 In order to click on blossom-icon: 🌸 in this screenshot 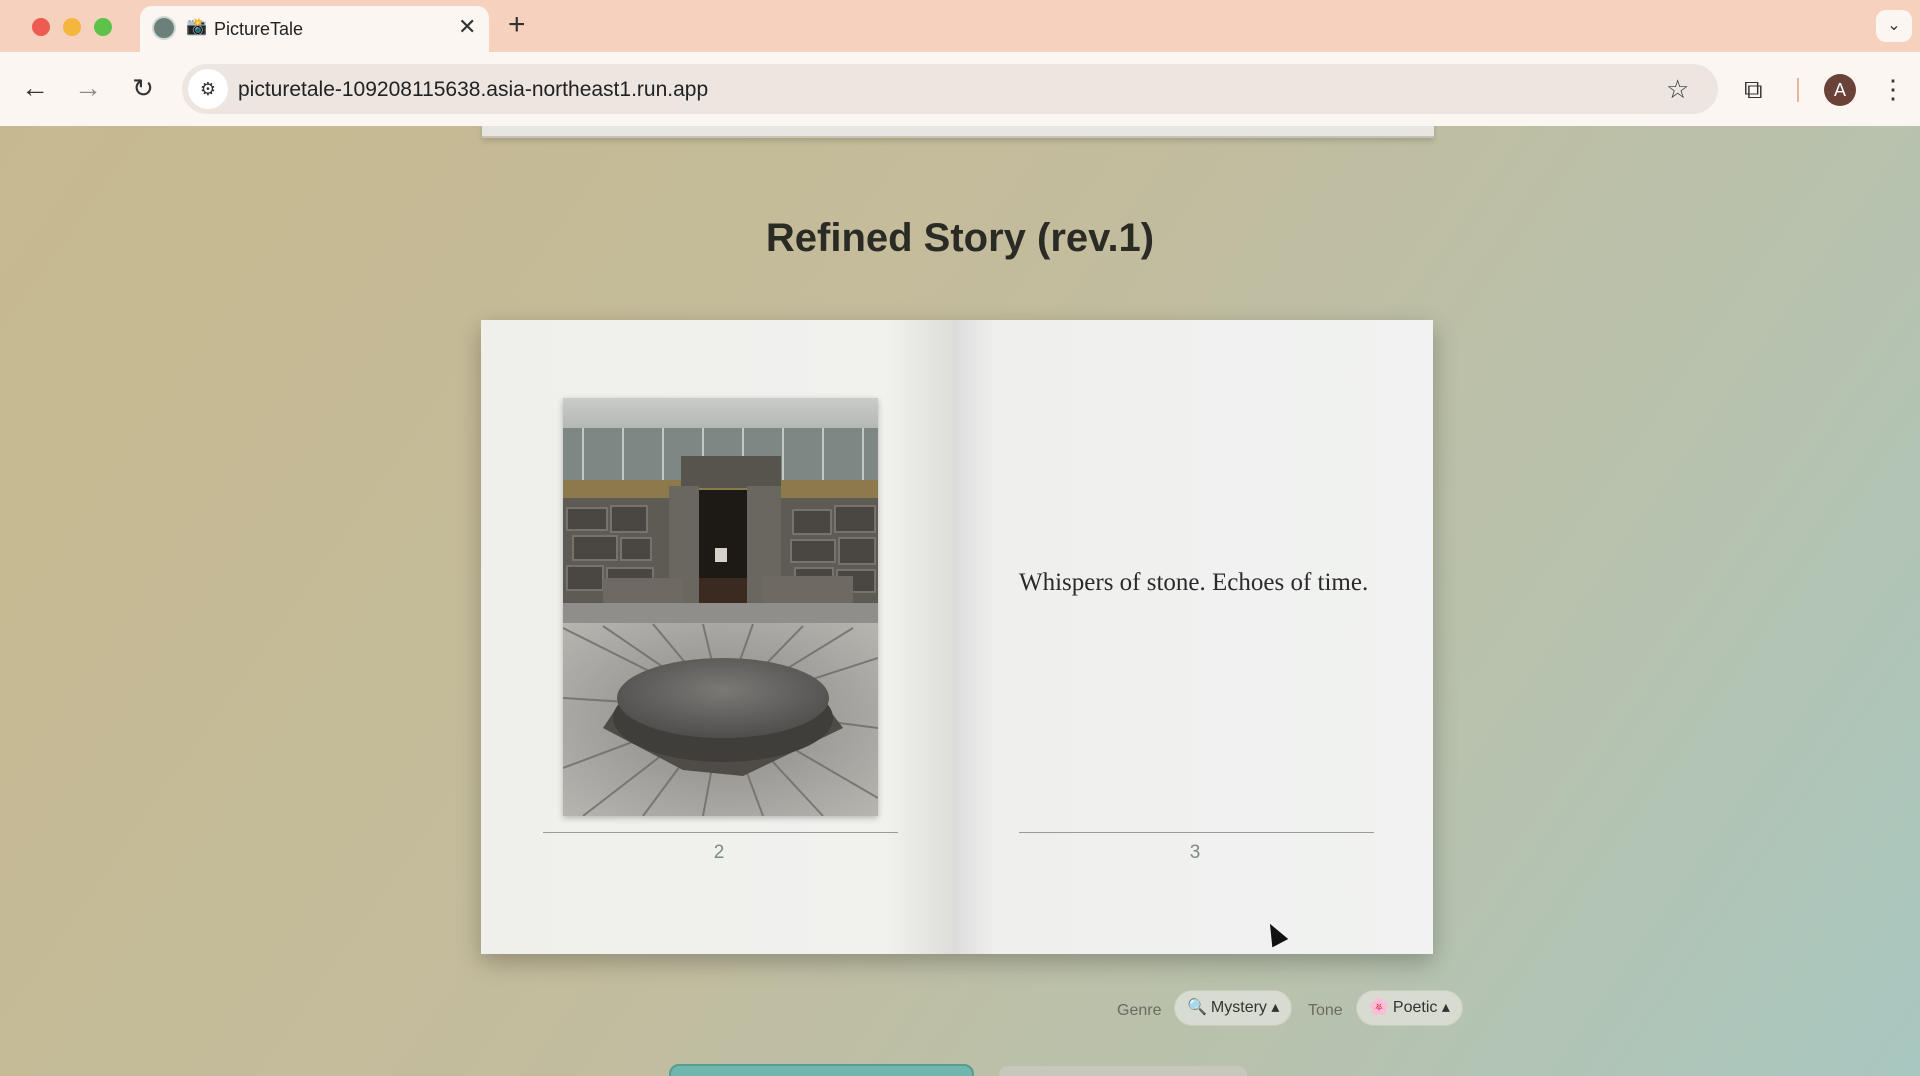, I will do `click(1379, 1007)`.